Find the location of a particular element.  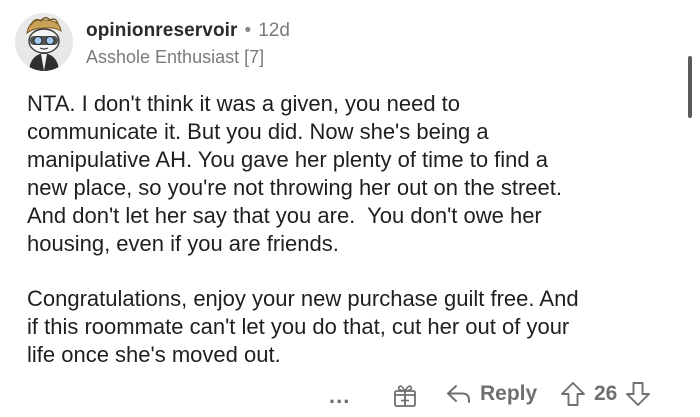

downvote-button is located at coordinates (638, 394).